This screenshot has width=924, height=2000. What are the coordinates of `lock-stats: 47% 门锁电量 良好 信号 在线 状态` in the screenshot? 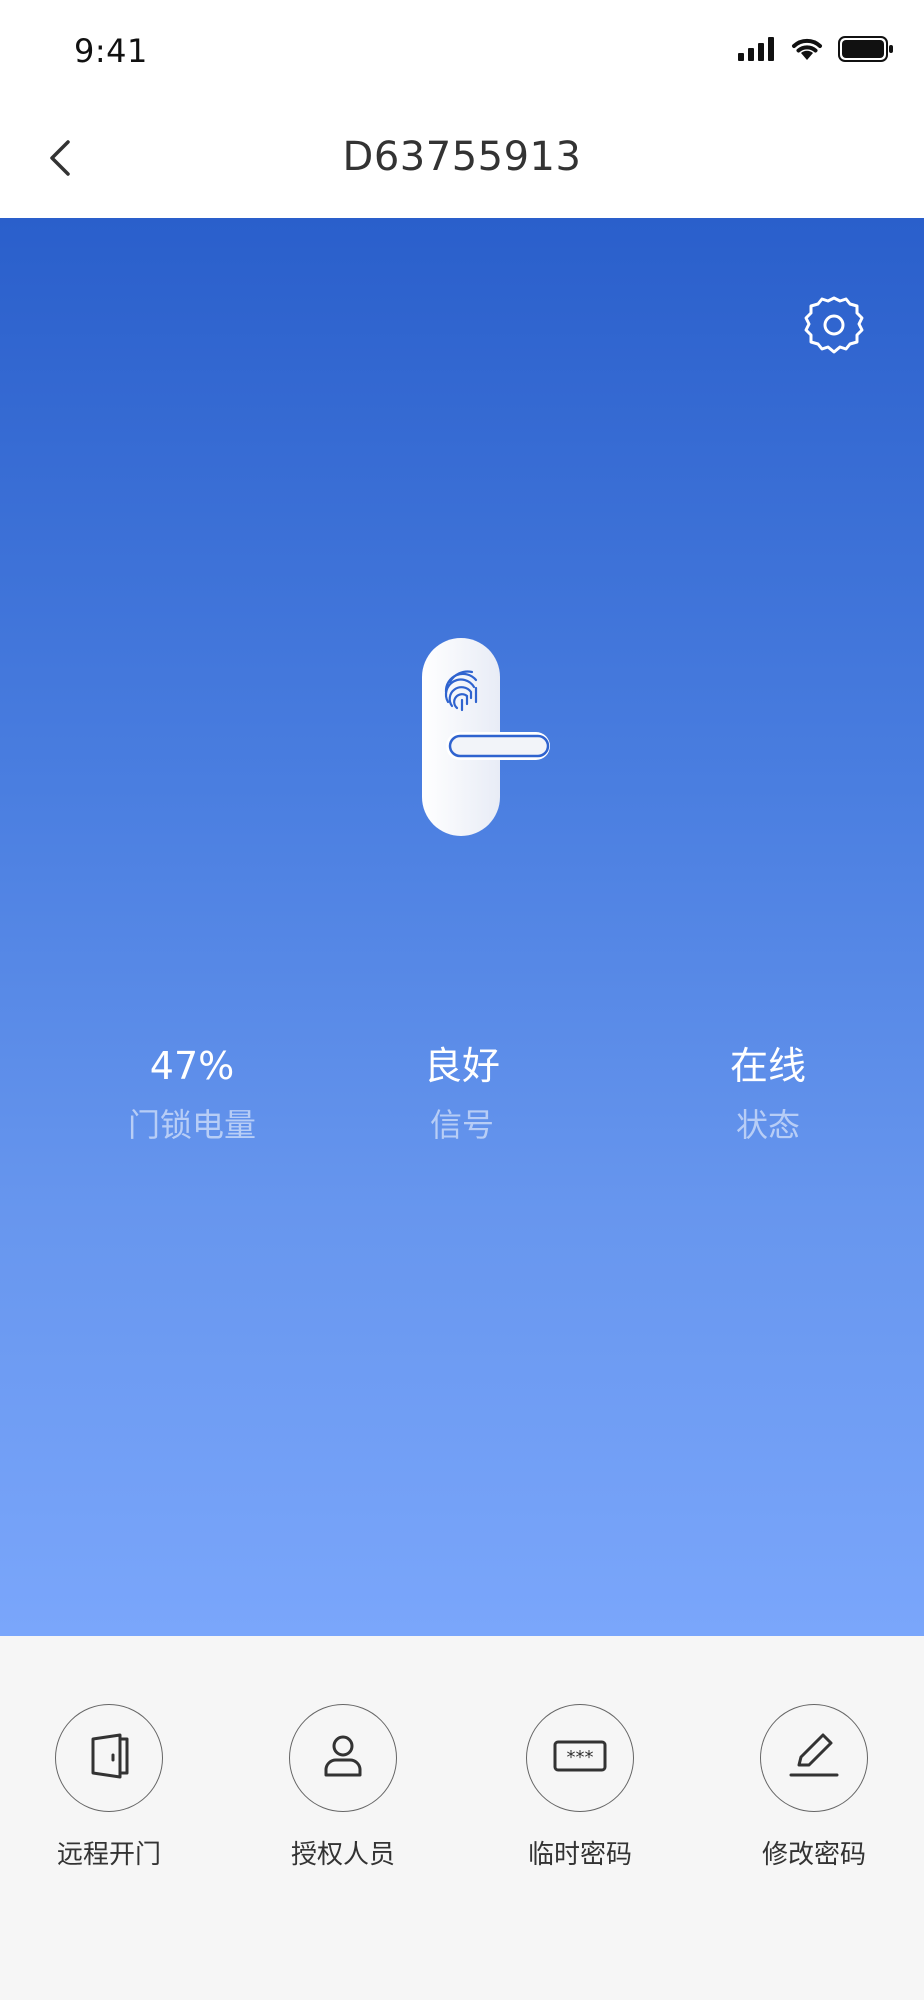 It's located at (462, 1108).